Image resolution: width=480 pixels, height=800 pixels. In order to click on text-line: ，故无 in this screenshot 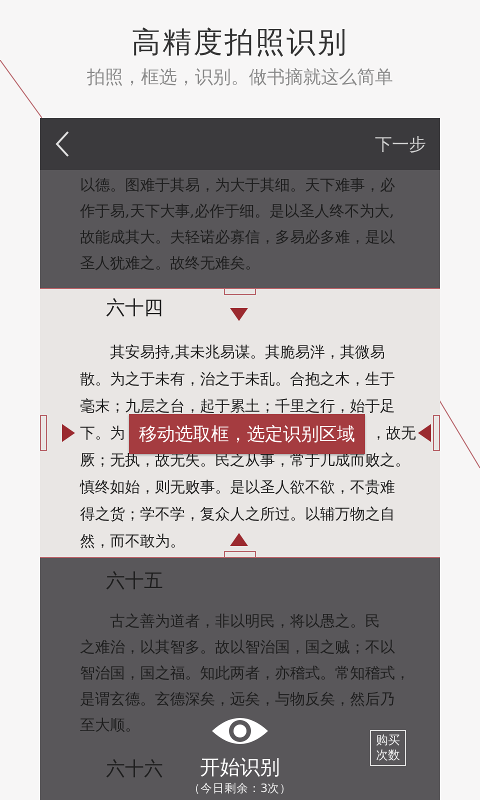, I will do `click(393, 433)`.